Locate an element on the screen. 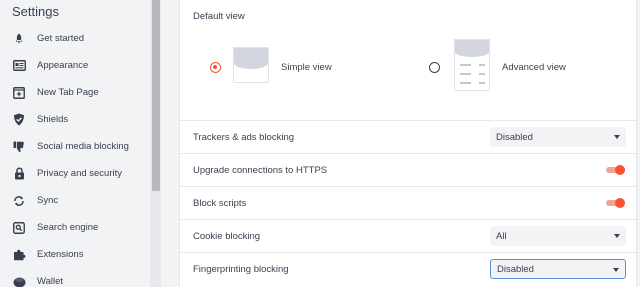 This screenshot has width=640, height=287. sidebar-item-search-engine: Search engine is located at coordinates (75, 227).